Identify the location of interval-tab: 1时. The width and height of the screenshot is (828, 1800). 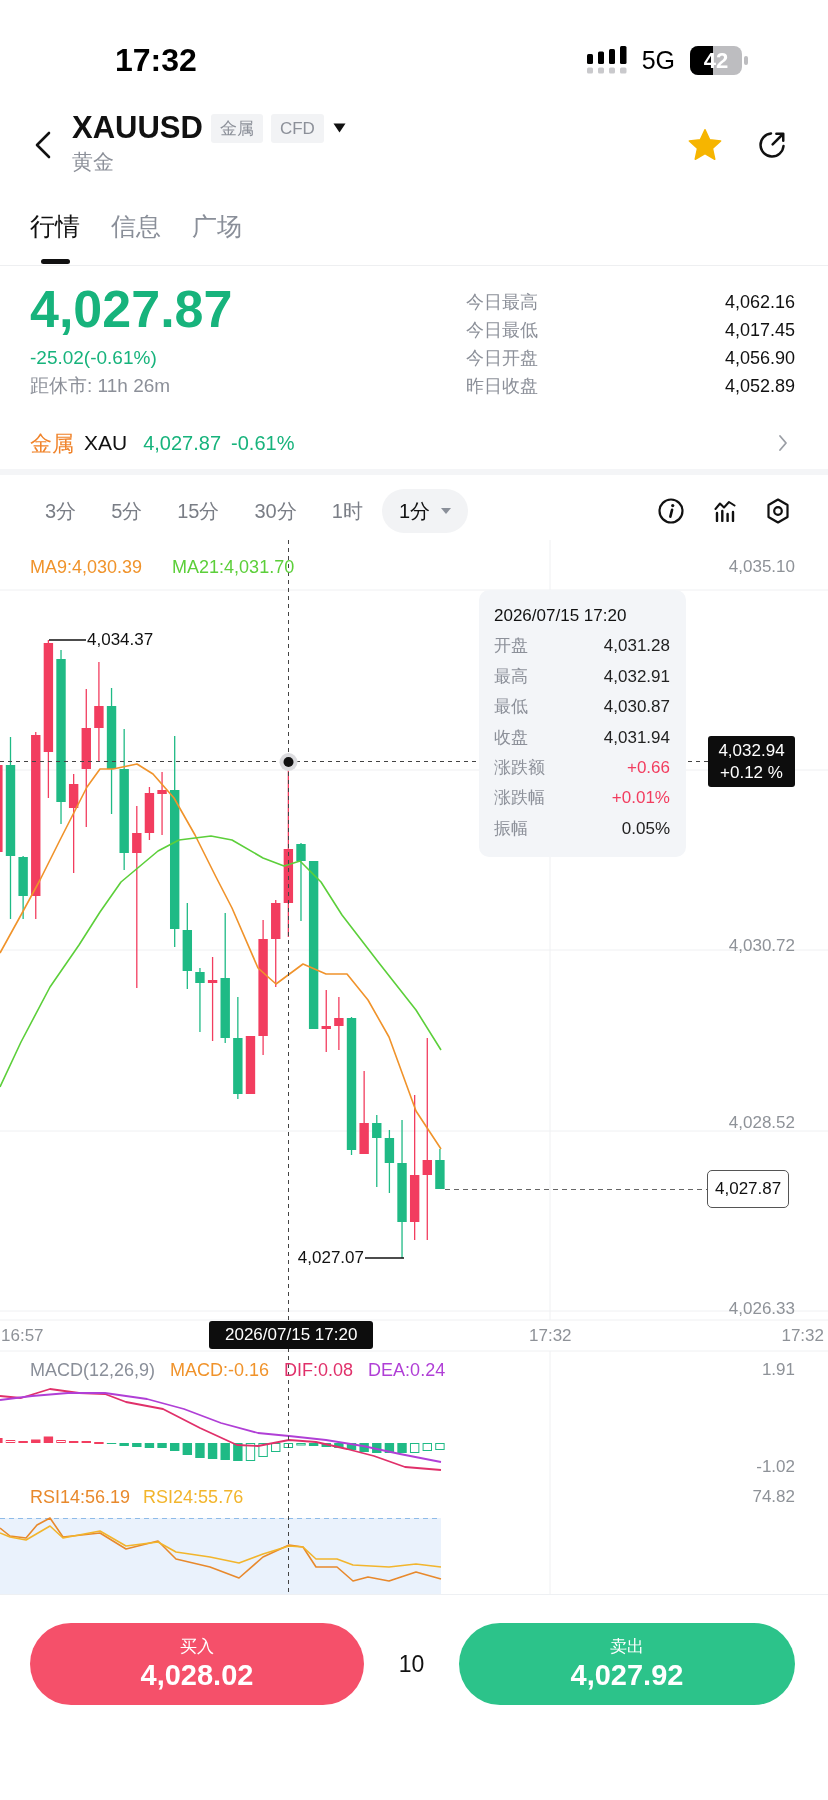
(347, 510).